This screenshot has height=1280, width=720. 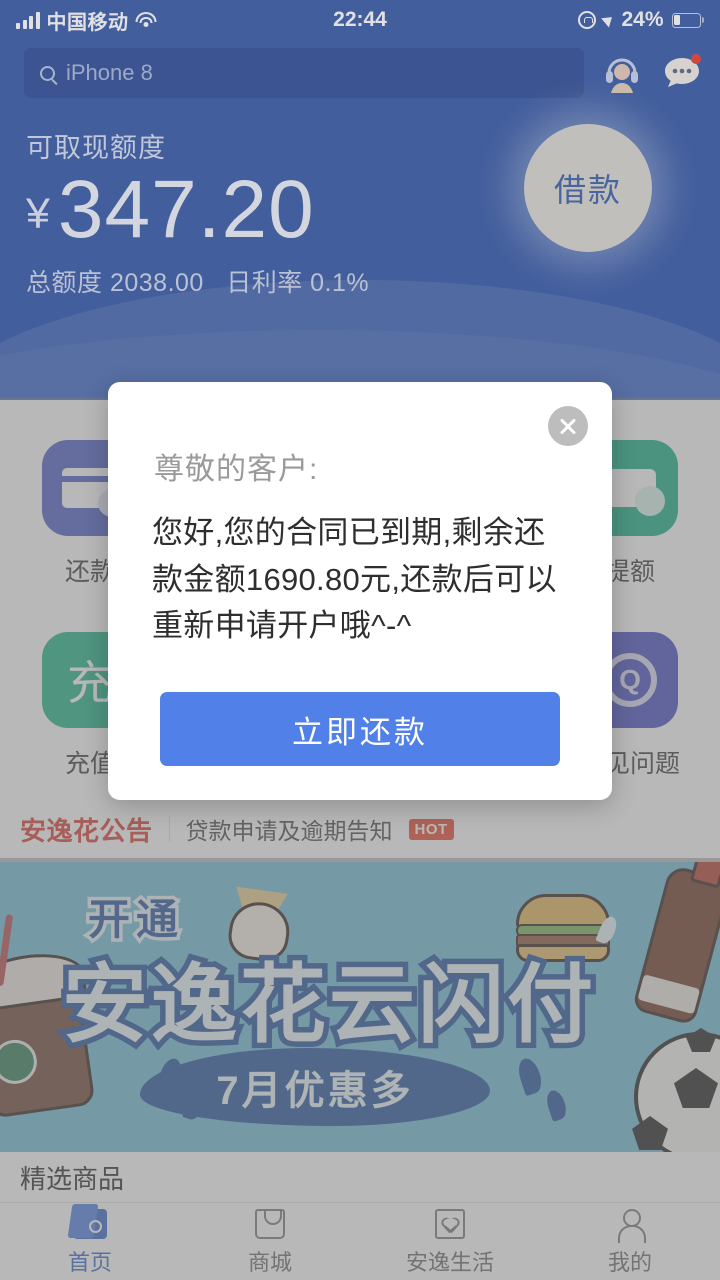 I want to click on dialog-greeting: 尊敬的客户:, so click(x=236, y=469).